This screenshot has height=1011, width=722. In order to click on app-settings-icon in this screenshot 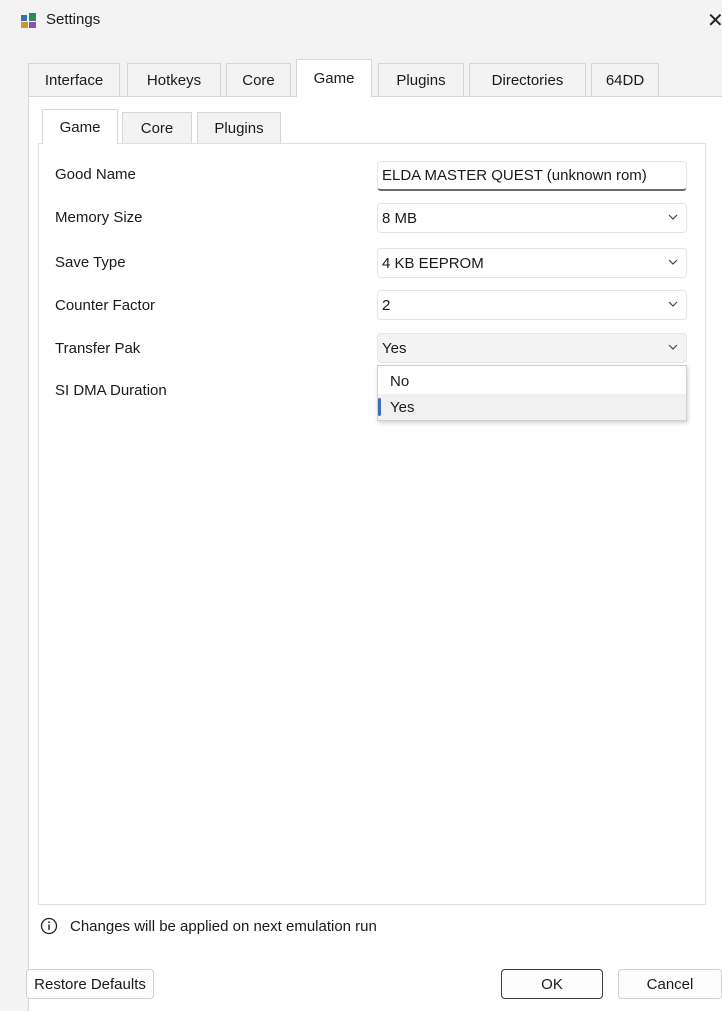, I will do `click(28, 20)`.